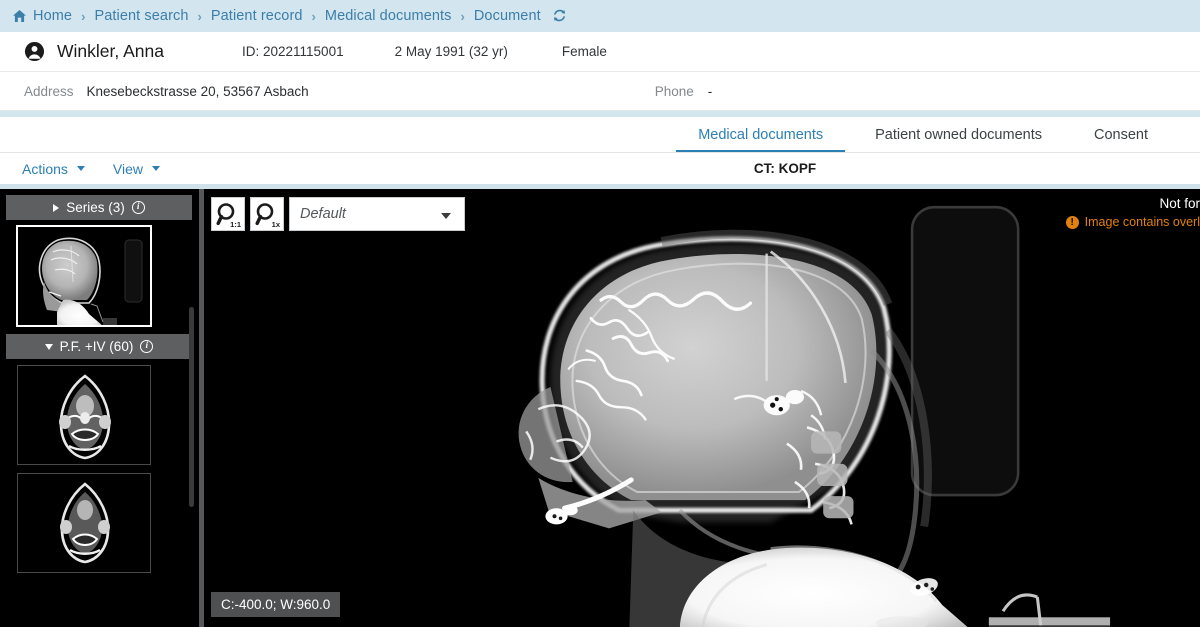 The height and width of the screenshot is (627, 1200). Describe the element at coordinates (1187, 134) in the screenshot. I see `tab-overflow-clipped: R` at that location.